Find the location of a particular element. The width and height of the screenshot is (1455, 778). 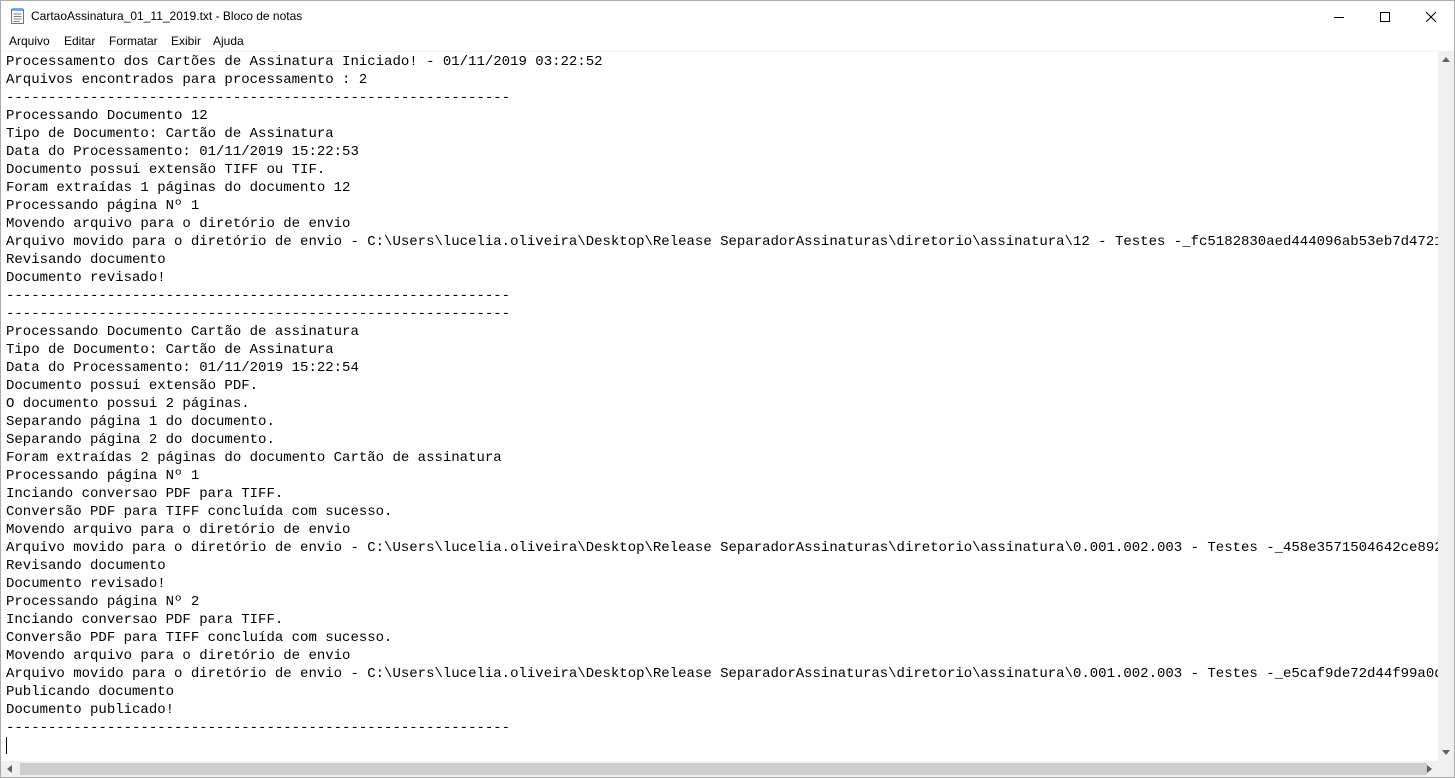

menu-item-exibir: Exibir is located at coordinates (186, 41).